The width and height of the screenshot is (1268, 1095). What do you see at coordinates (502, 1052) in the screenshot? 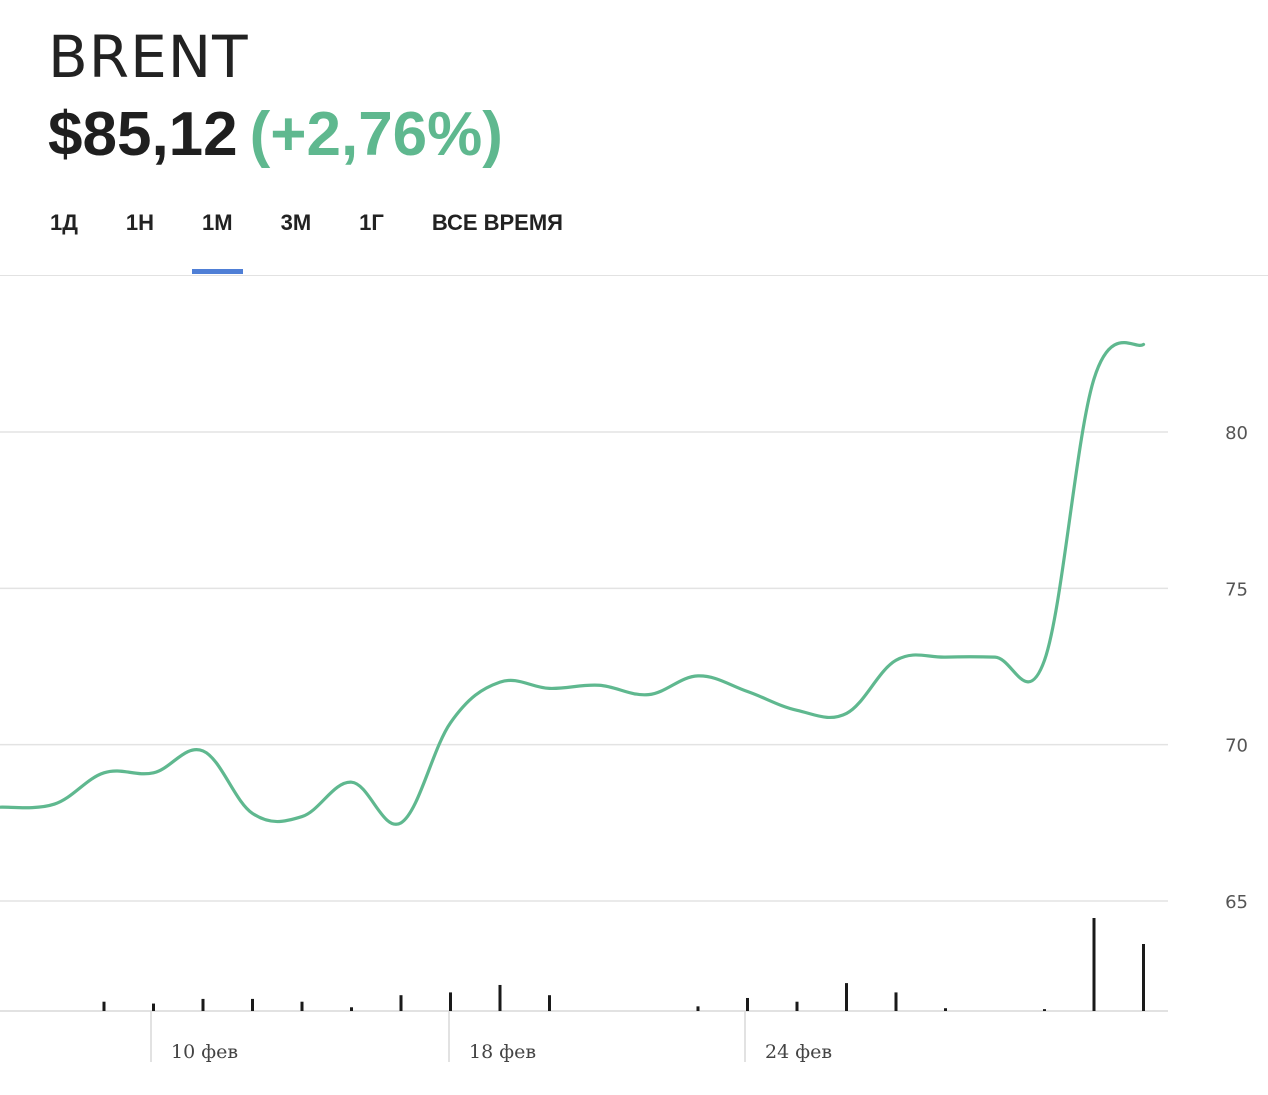
I see `x-tick-label: 18 фев` at bounding box center [502, 1052].